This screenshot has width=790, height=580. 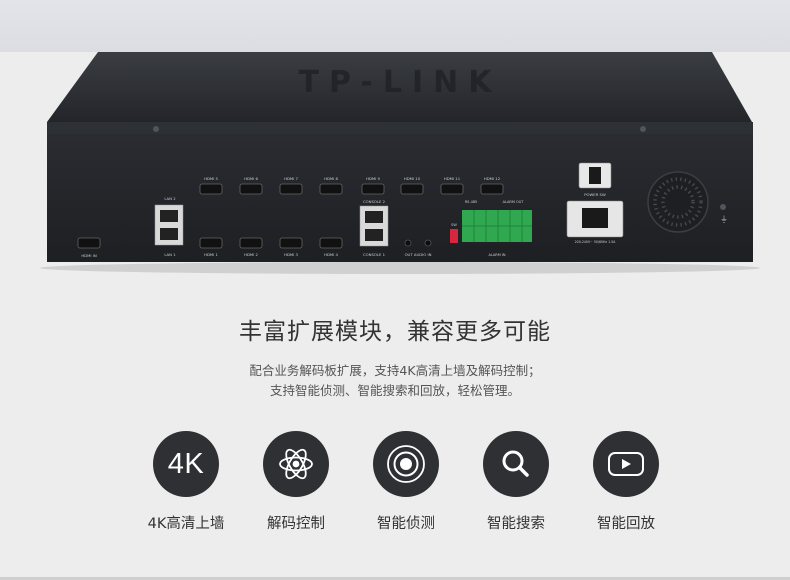 What do you see at coordinates (251, 254) in the screenshot?
I see `hdmi-2-label: HDMI 2` at bounding box center [251, 254].